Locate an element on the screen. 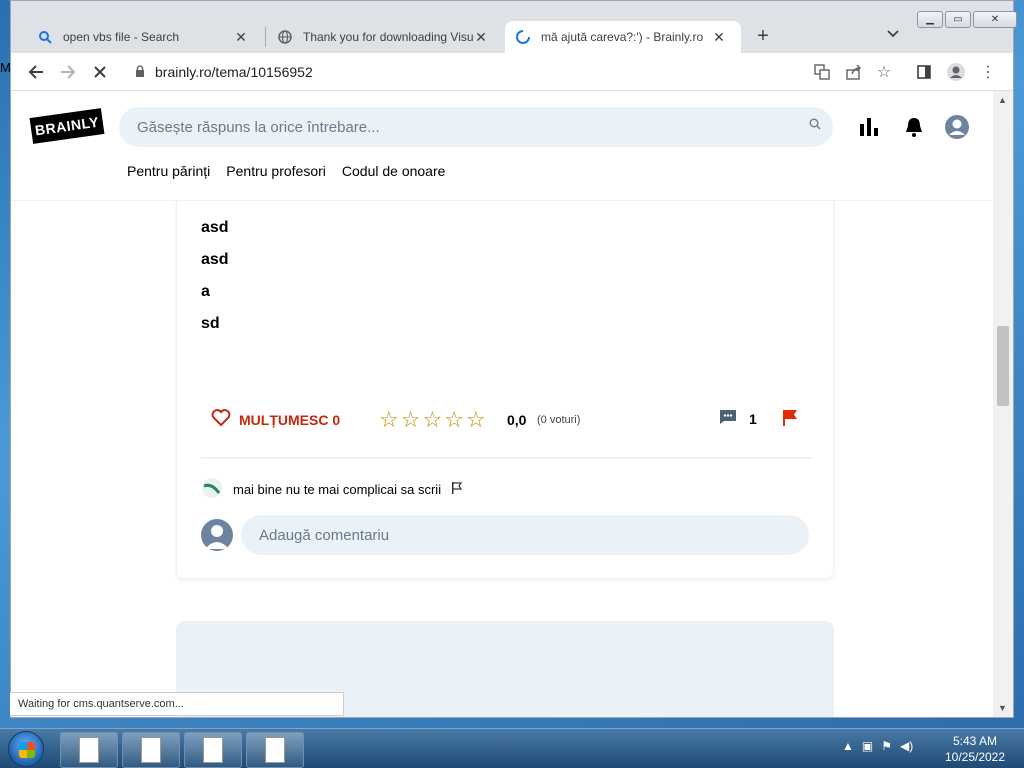  tab-title: mă ajută careva?:') - Brainly.ro is located at coordinates (622, 37).